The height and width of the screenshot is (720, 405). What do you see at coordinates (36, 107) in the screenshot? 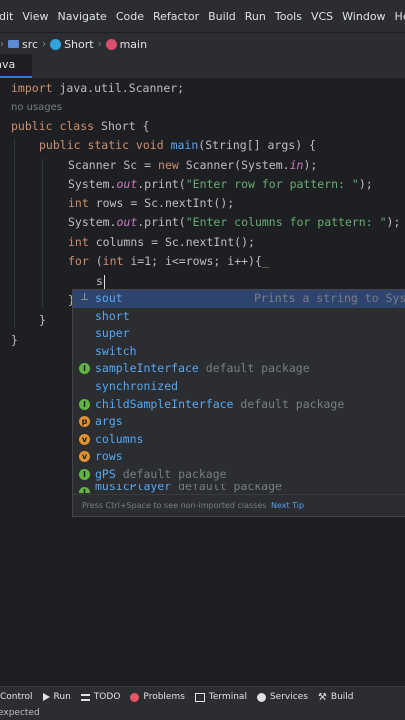
I see `usages-hint: no usages` at bounding box center [36, 107].